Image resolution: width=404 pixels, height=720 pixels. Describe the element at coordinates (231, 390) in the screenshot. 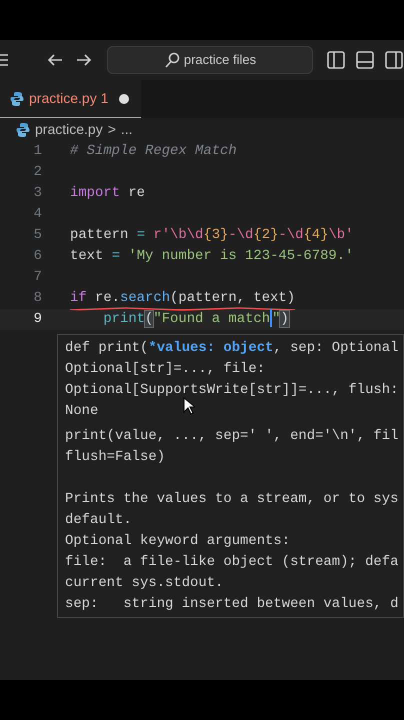

I see `signature-line: Optional[SupportsWrite[str]]=..., flush:` at that location.